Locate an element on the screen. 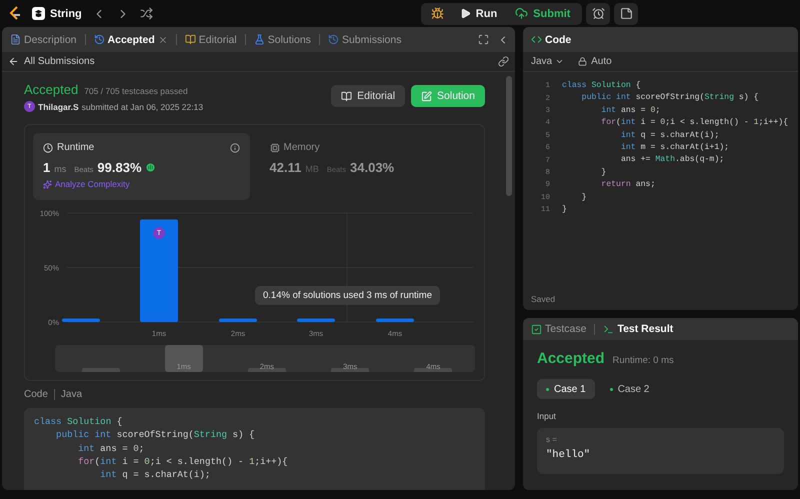  analyze-link: Analyze Complexity is located at coordinates (141, 184).